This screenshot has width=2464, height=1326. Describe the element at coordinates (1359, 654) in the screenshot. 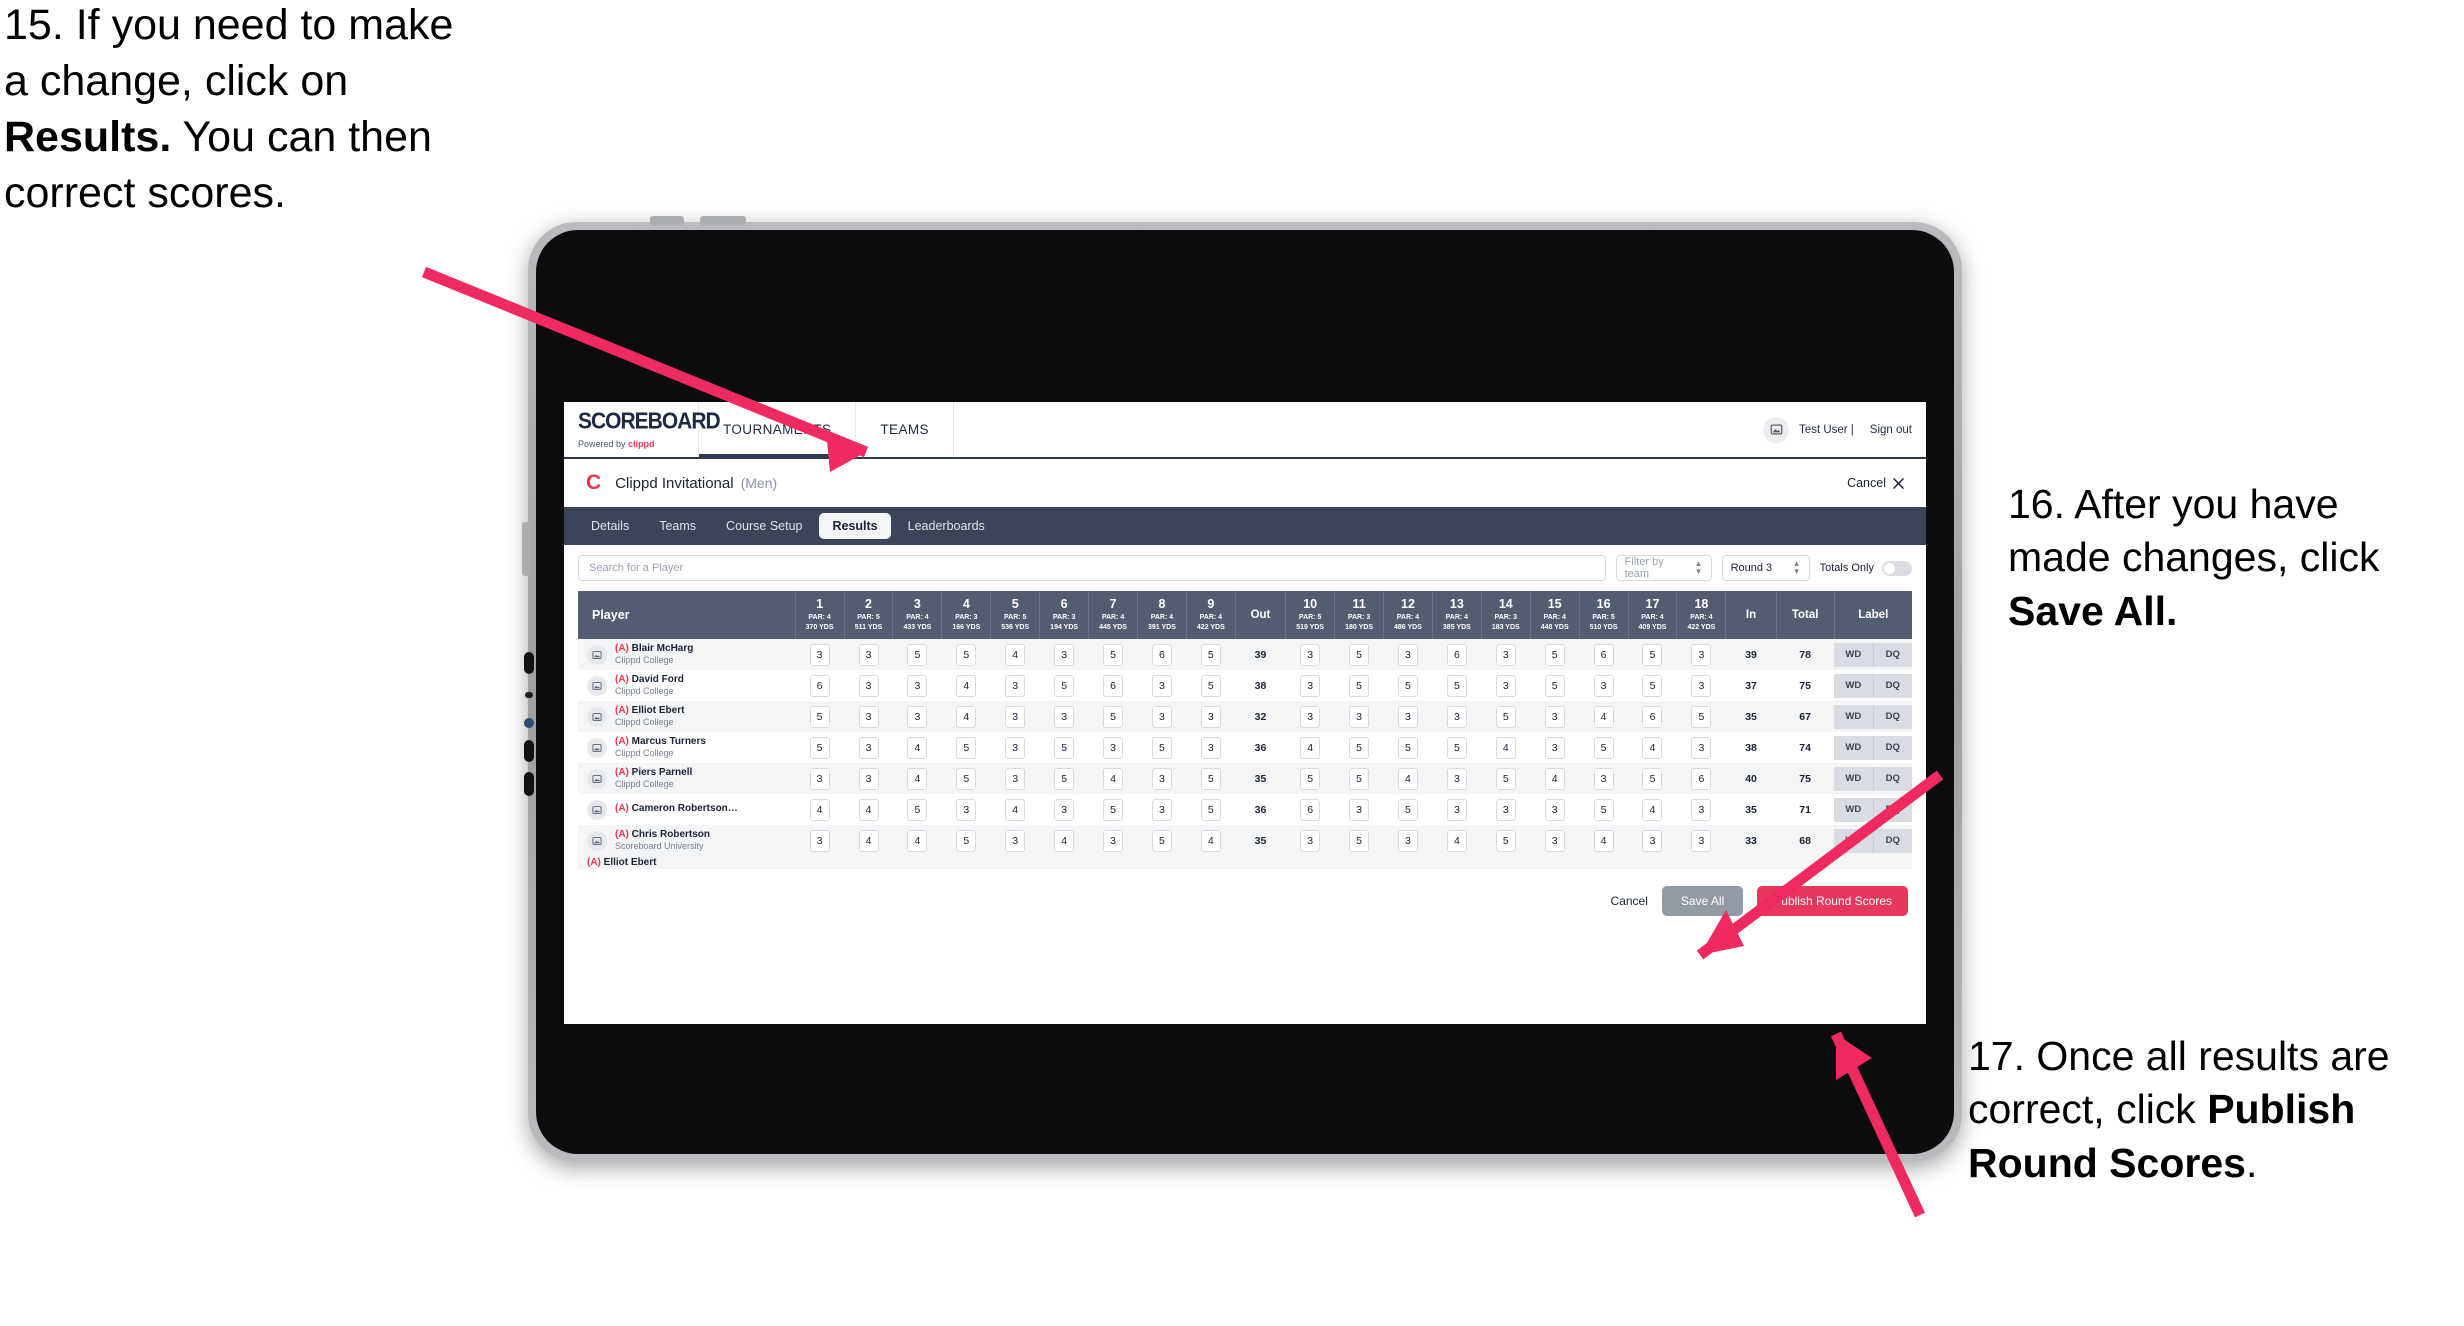

I see `score-cell-hole-11: 5` at that location.